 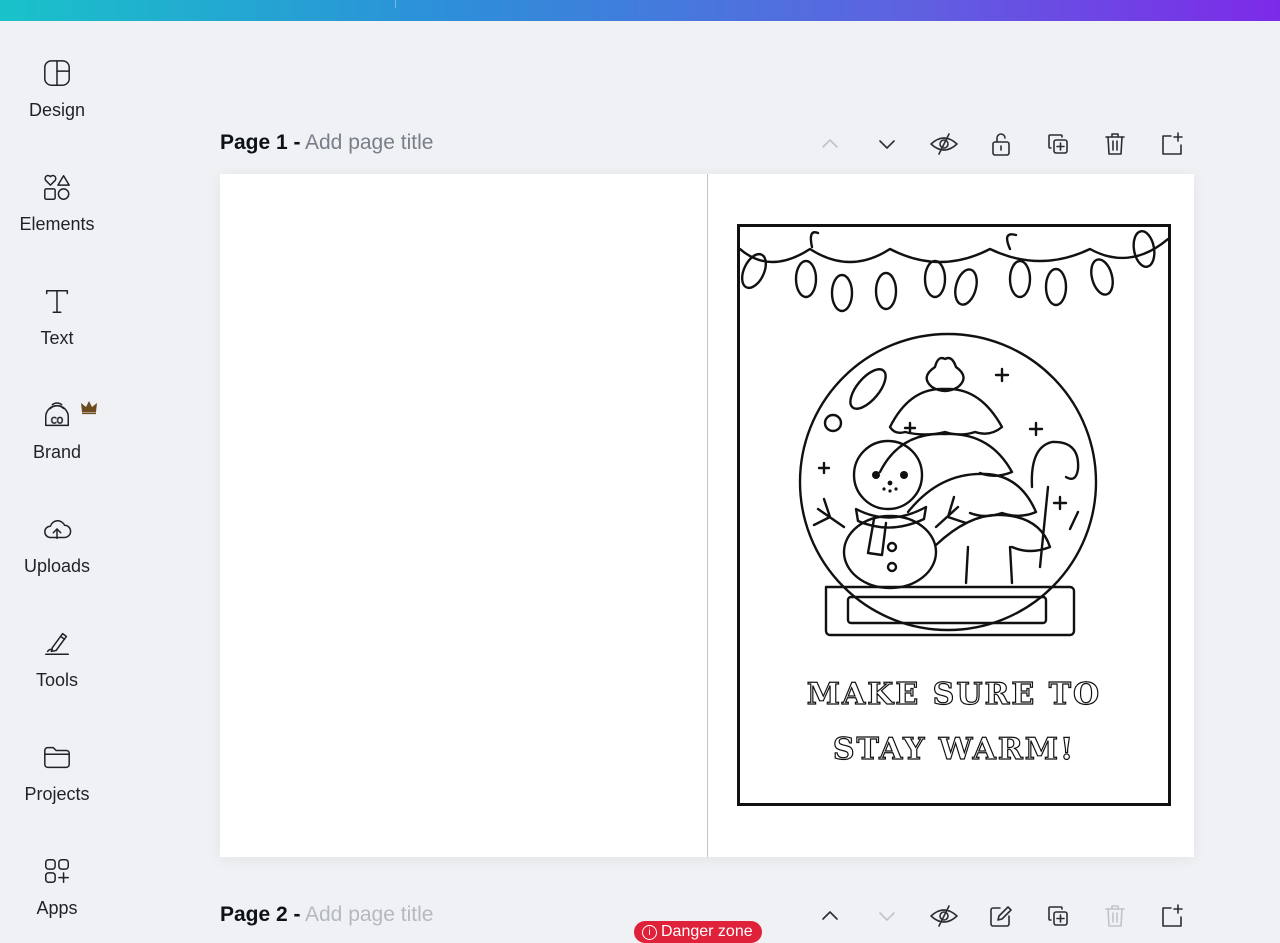 I want to click on page-1-title: Page 1 -, so click(x=260, y=142).